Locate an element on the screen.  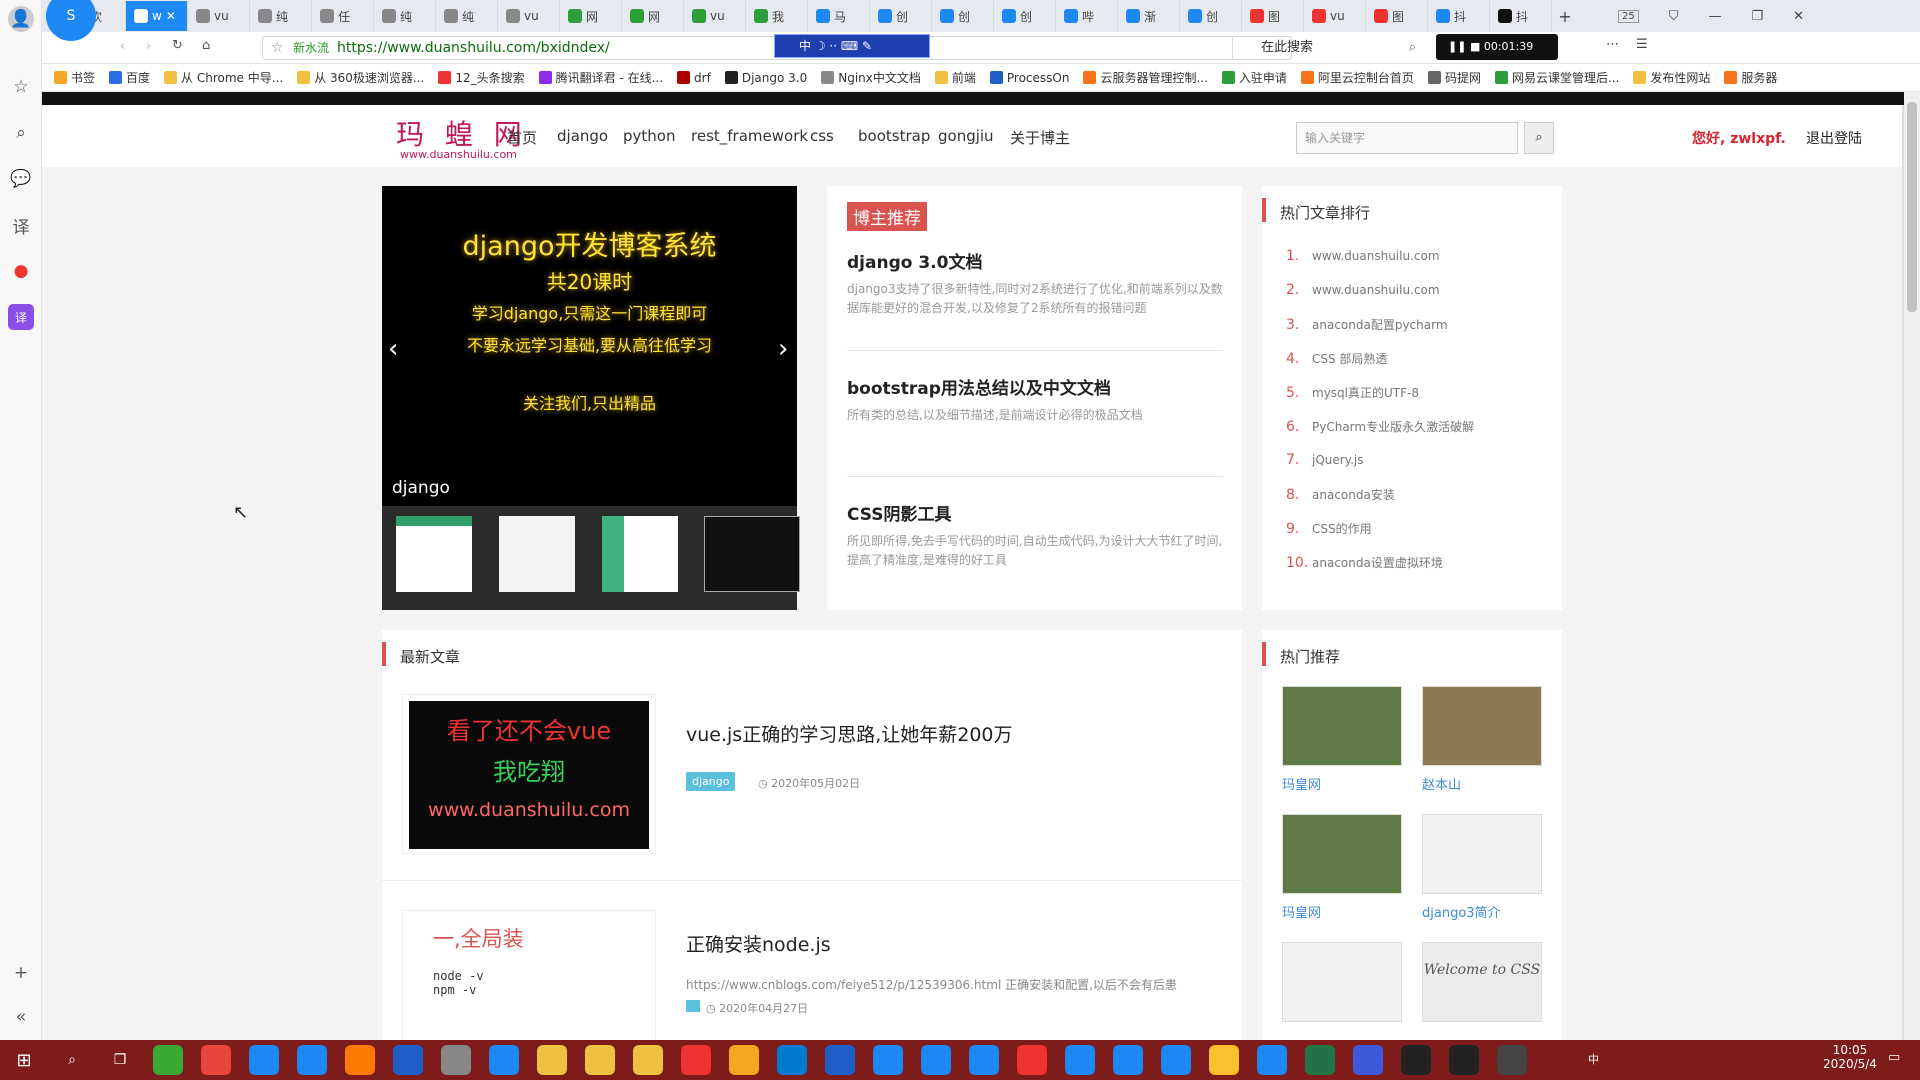
hot-article-item: 3. anaconda配置pycharm is located at coordinates (1367, 324).